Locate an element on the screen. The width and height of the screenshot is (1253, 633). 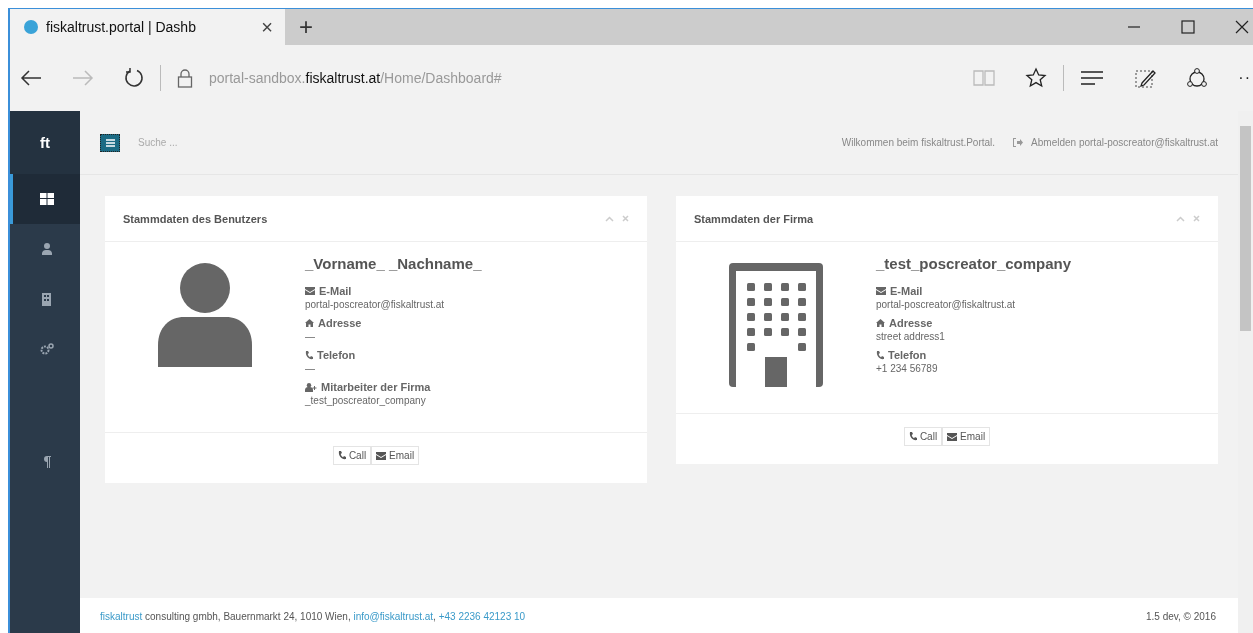
favorite-star-icon is located at coordinates (1036, 78).